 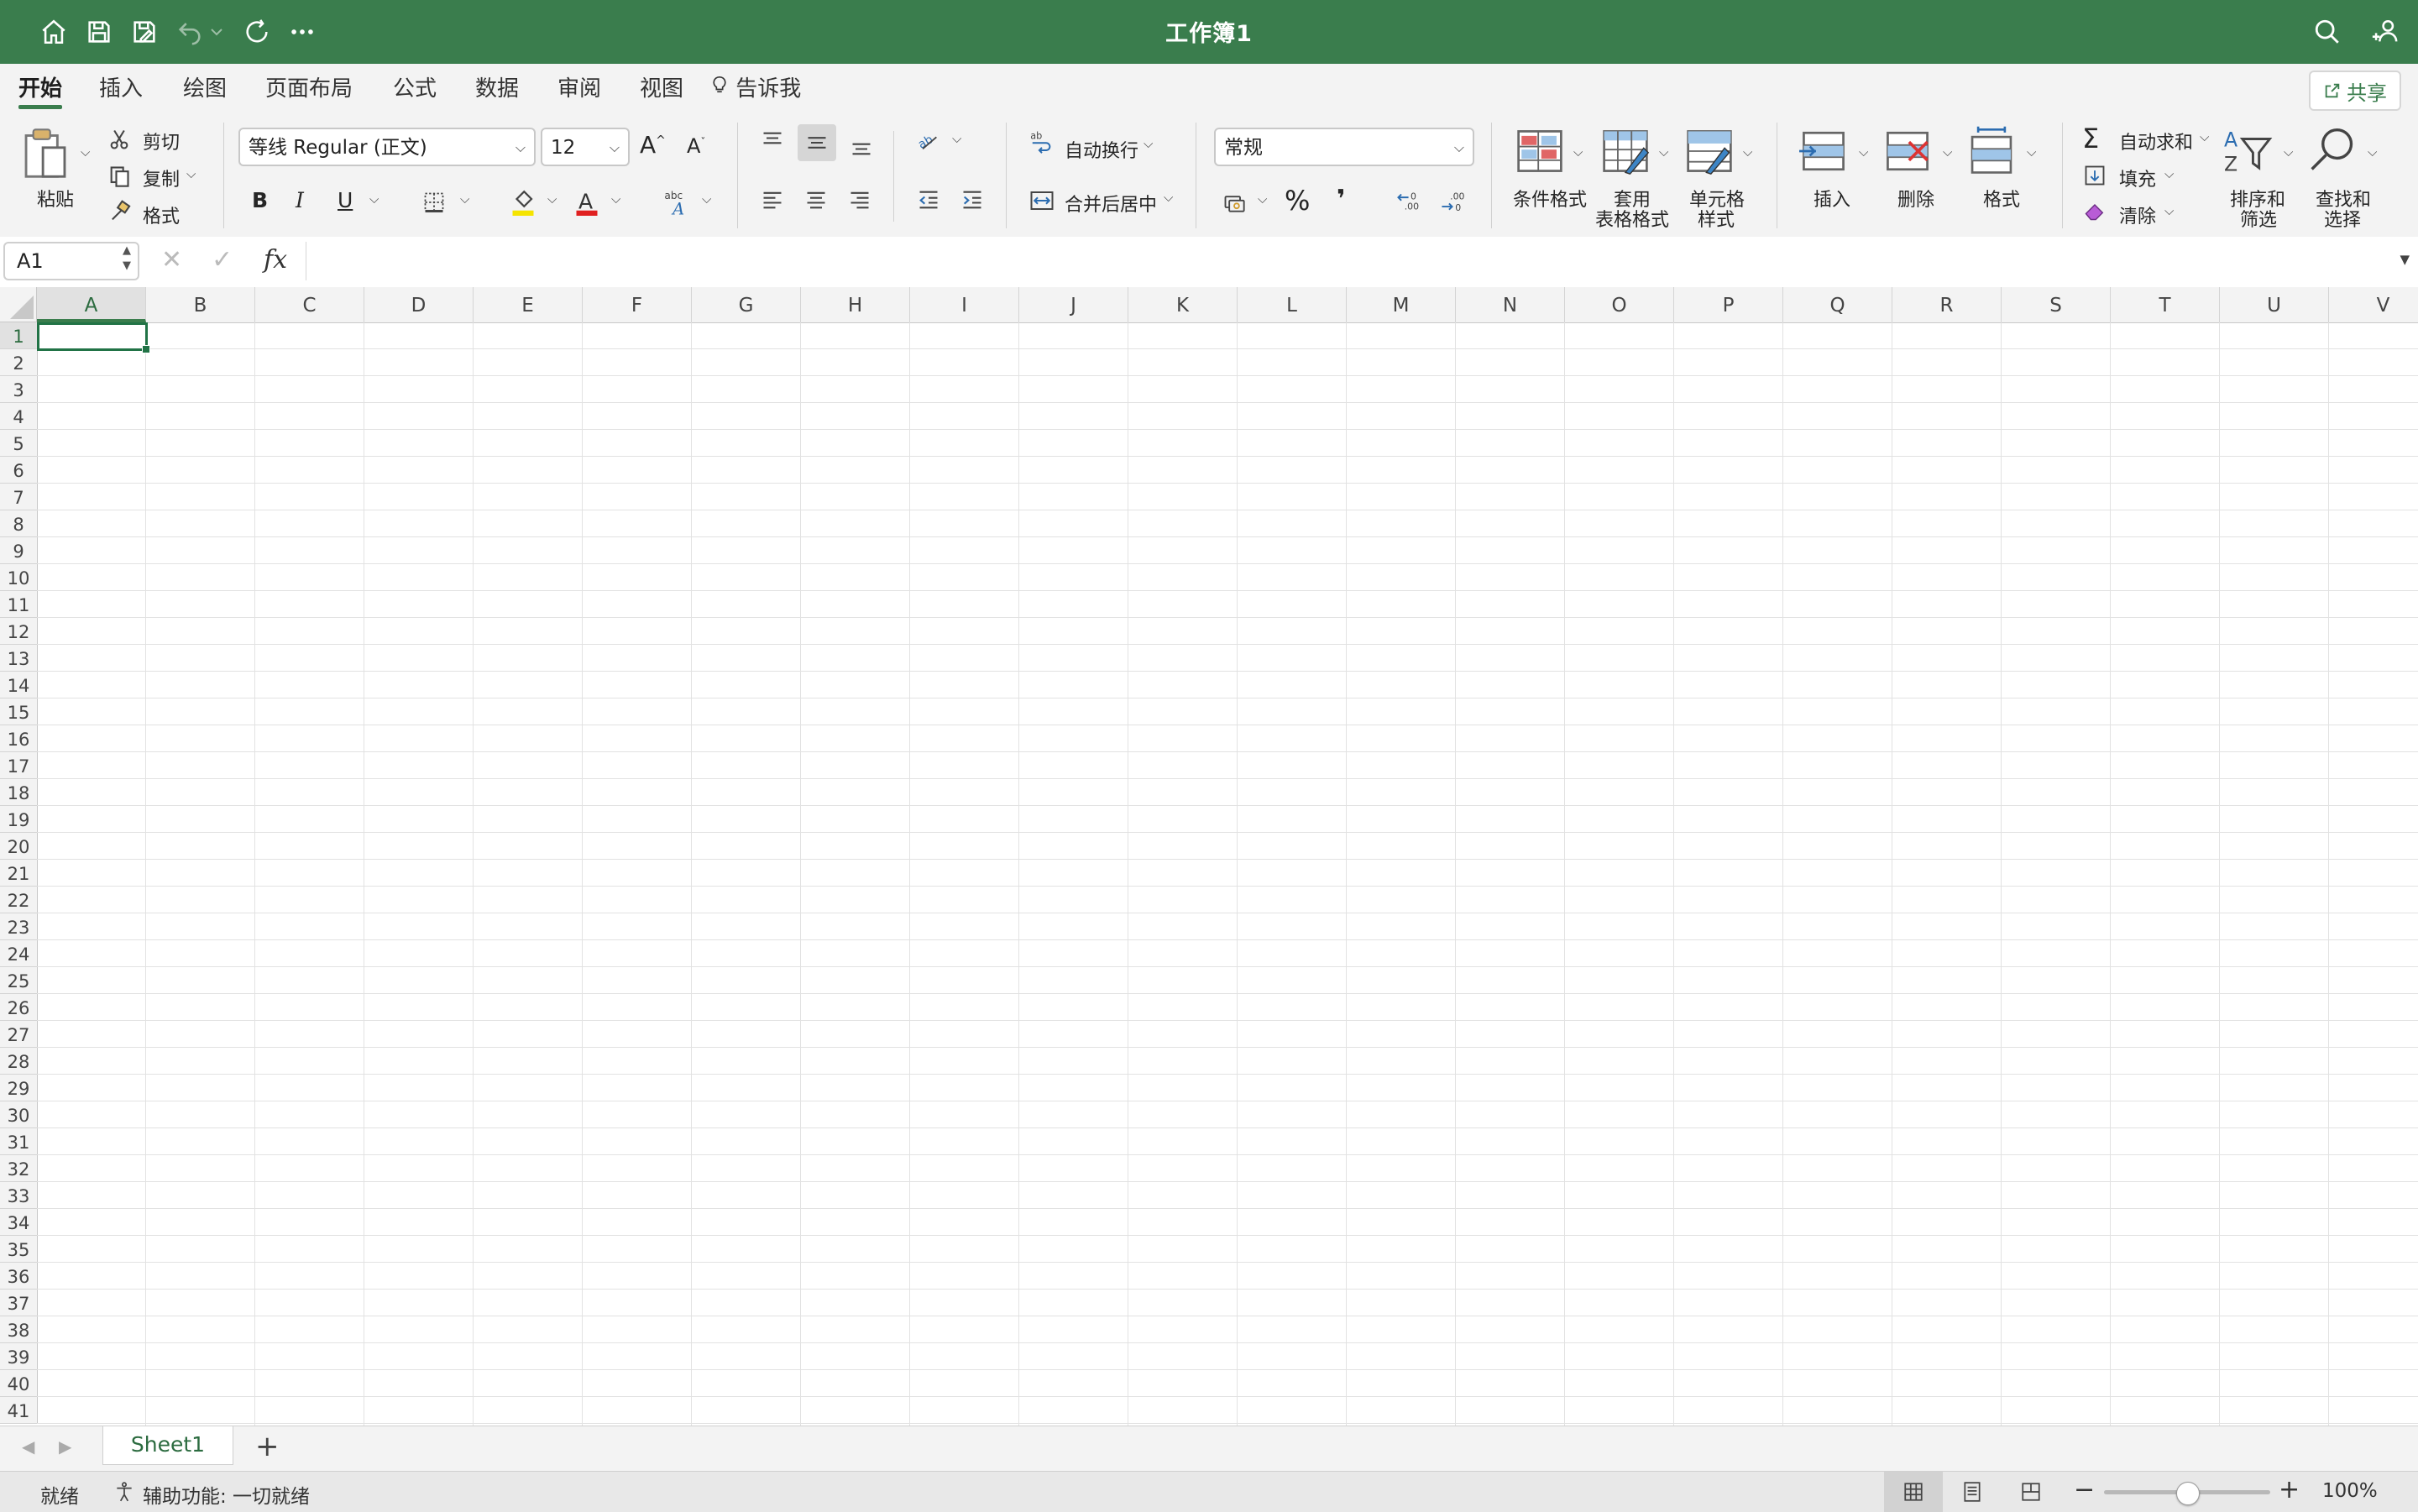 I want to click on formula-input, so click(x=1347, y=261).